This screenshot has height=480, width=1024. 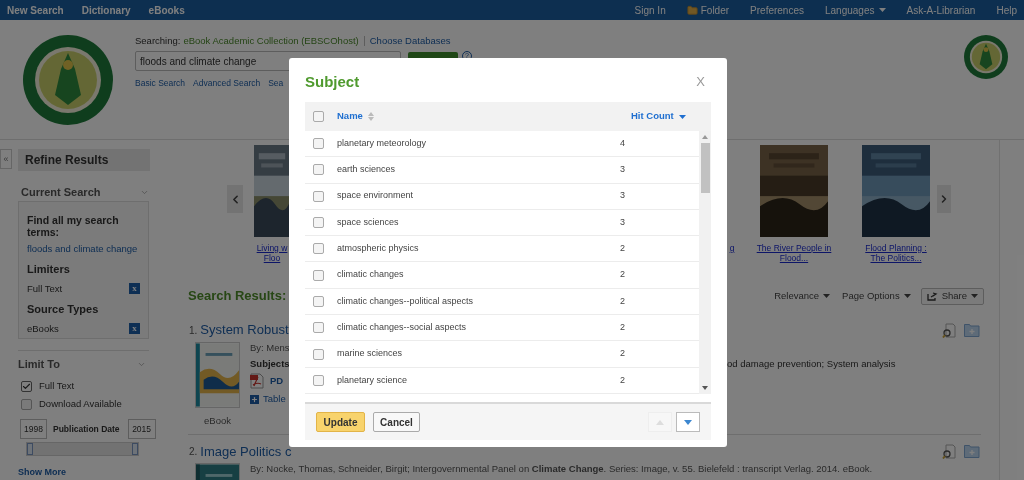 What do you see at coordinates (732, 248) in the screenshot?
I see `book-title-link: g` at bounding box center [732, 248].